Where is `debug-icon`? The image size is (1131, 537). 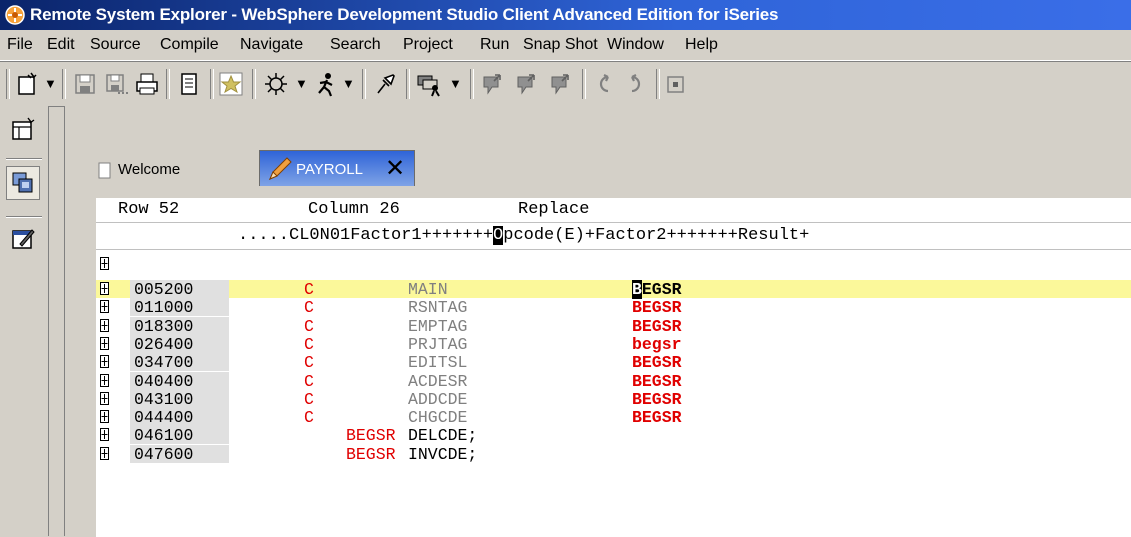 debug-icon is located at coordinates (276, 84).